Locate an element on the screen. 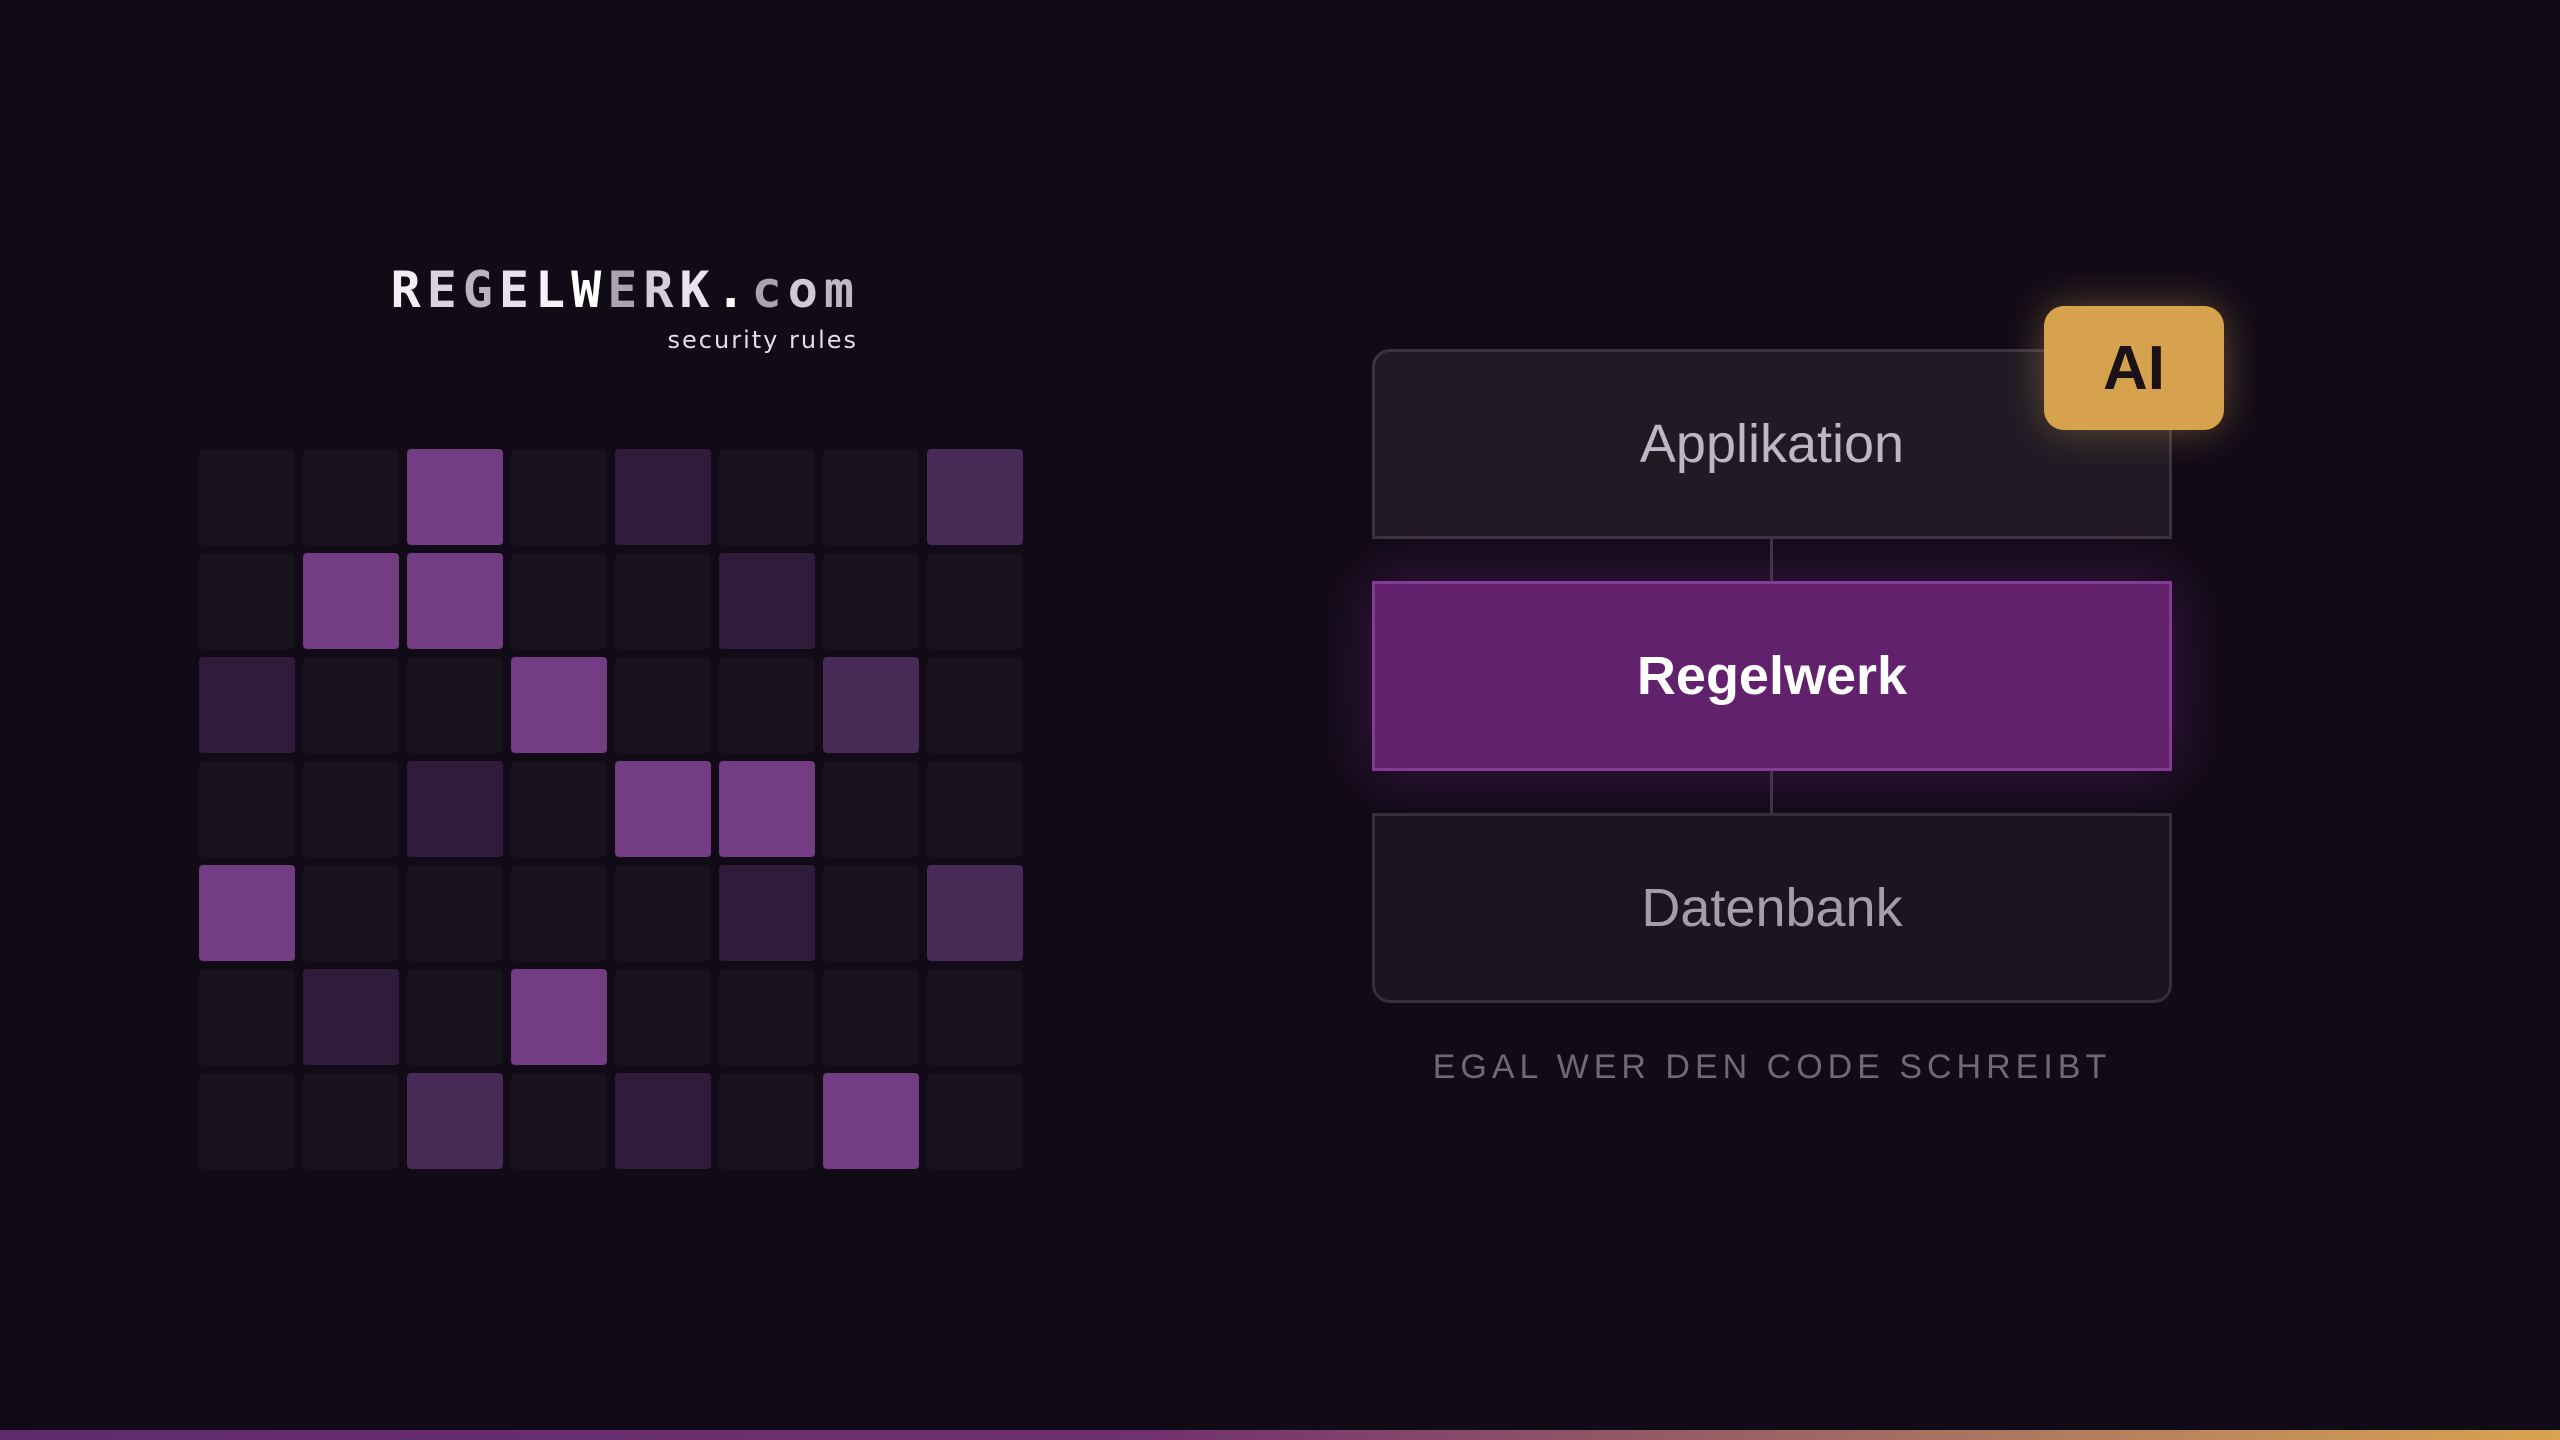  logo-tagline: security rules is located at coordinates (762, 340).